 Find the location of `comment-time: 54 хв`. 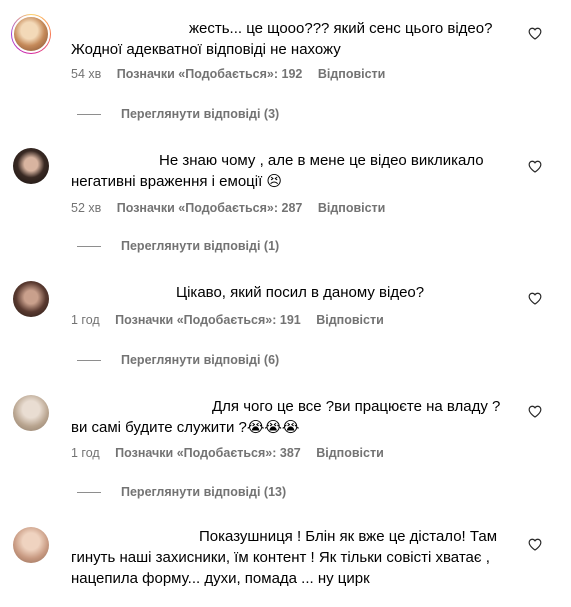

comment-time: 54 хв is located at coordinates (86, 74).